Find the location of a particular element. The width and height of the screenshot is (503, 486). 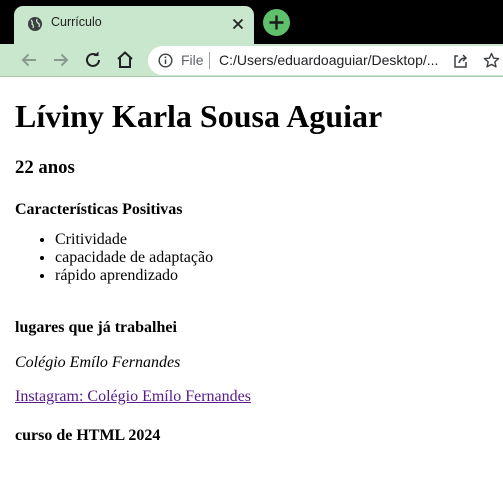

tab-strip: Currículo is located at coordinates (251, 22).